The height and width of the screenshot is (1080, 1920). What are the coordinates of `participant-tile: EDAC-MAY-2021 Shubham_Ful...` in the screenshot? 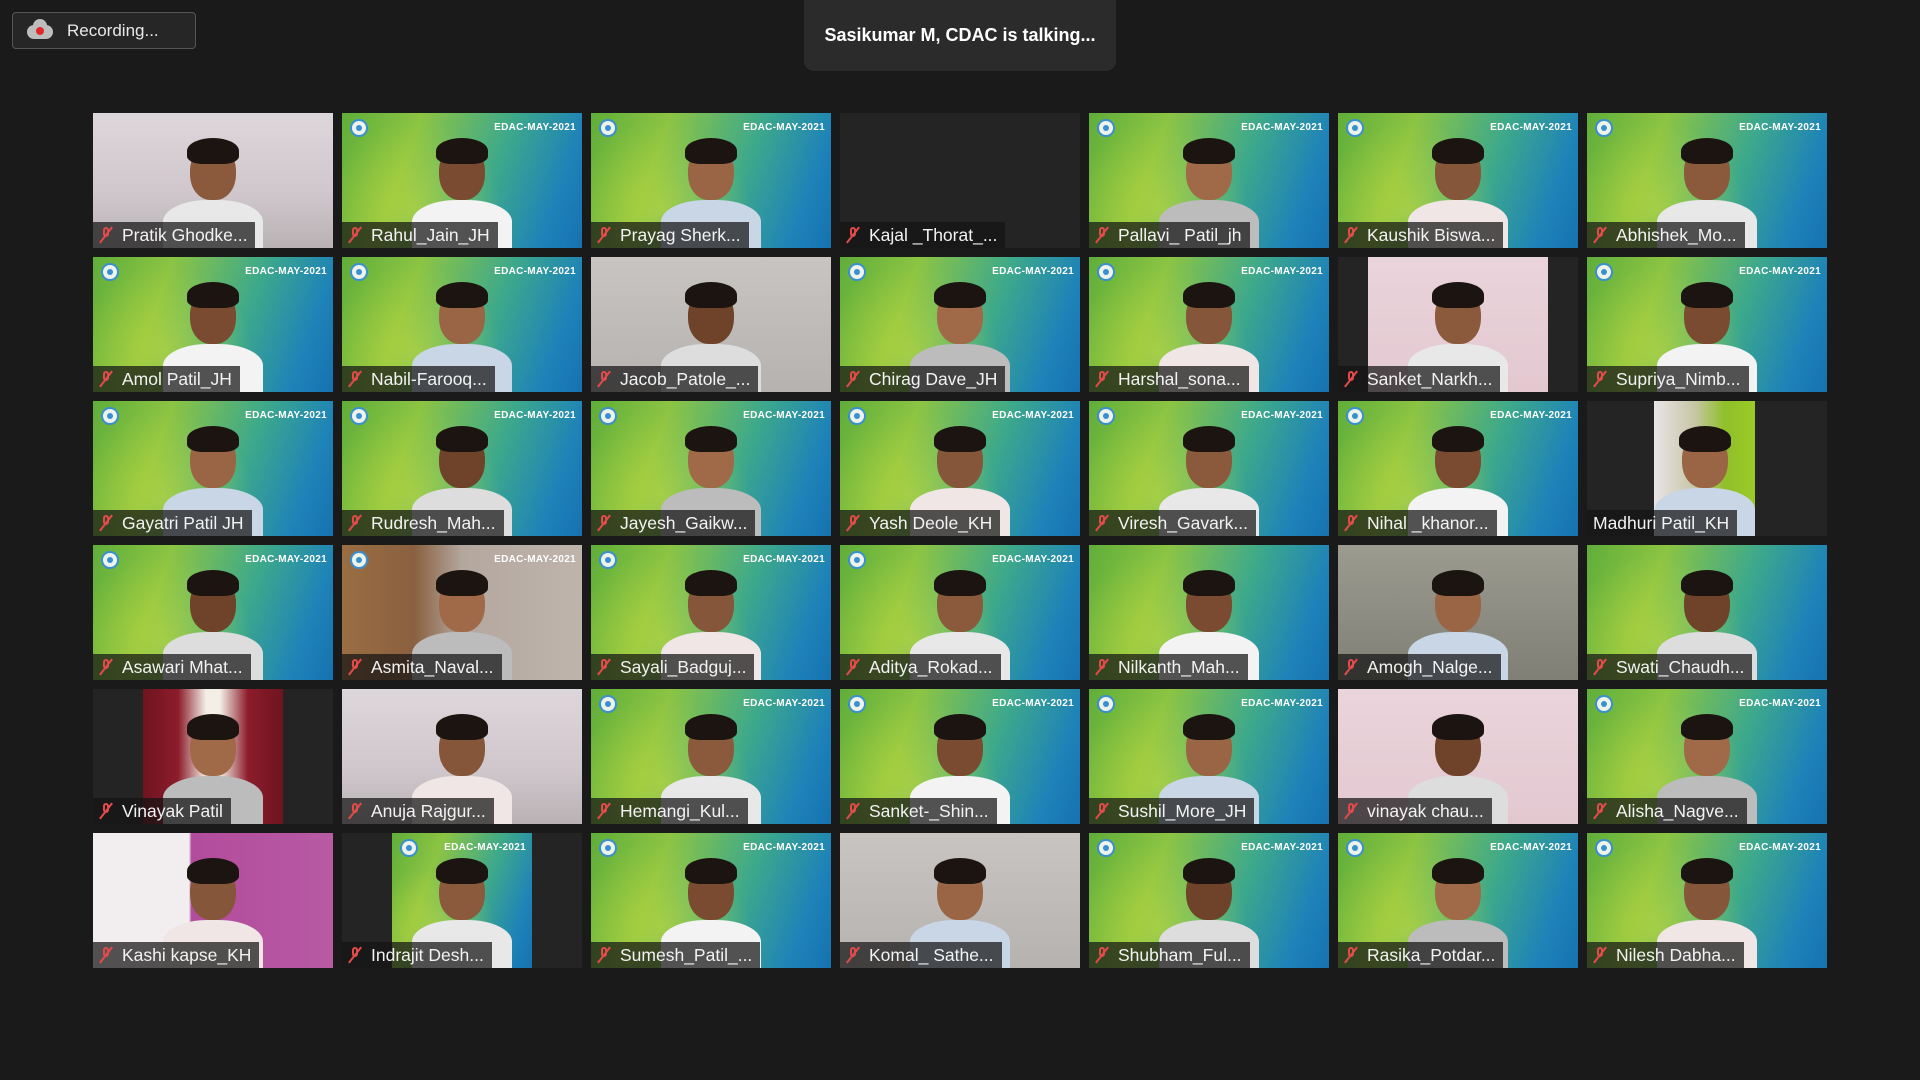 It's located at (1209, 900).